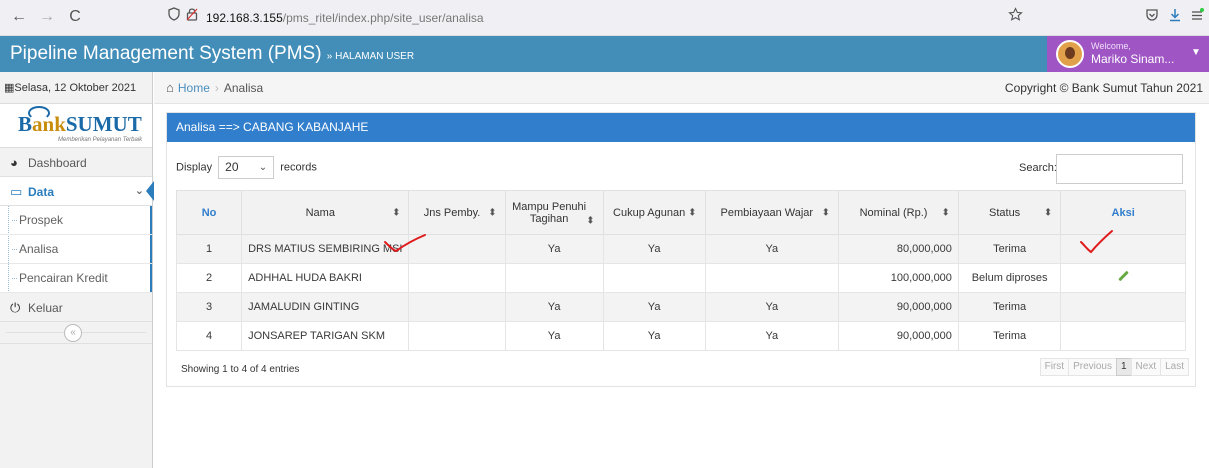  What do you see at coordinates (1111, 46) in the screenshot?
I see `welcome-label: Welcome,` at bounding box center [1111, 46].